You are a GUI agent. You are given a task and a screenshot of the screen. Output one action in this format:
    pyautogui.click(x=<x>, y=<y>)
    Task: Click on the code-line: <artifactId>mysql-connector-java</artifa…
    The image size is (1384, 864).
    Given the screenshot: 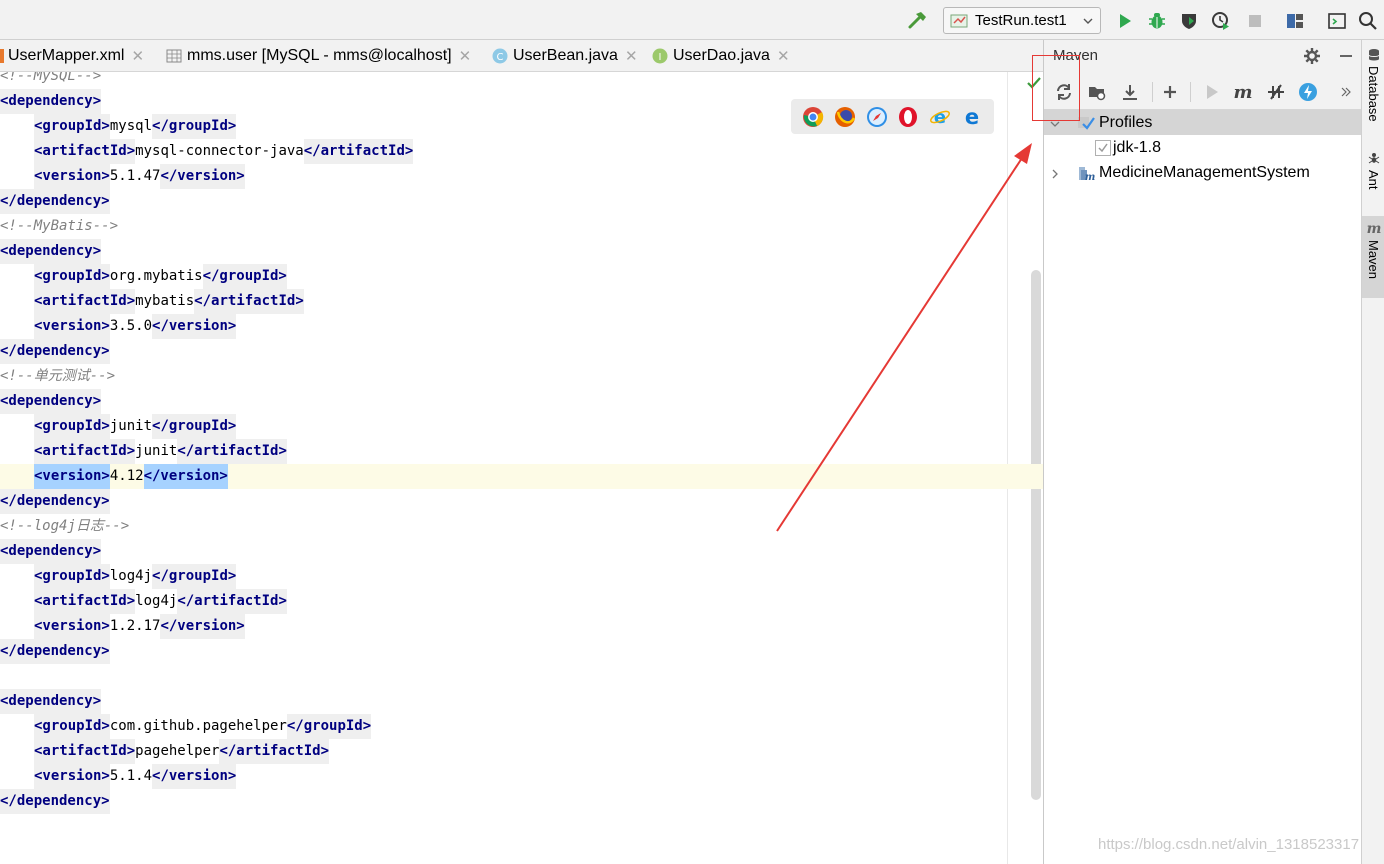 What is the action you would take?
    pyautogui.click(x=224, y=151)
    